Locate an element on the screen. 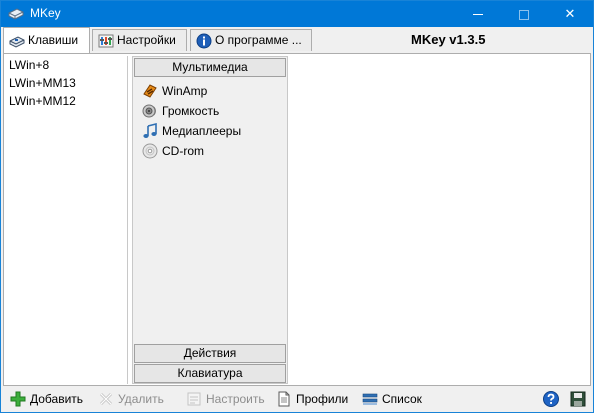 The image size is (594, 413). list-button: Список is located at coordinates (392, 399).